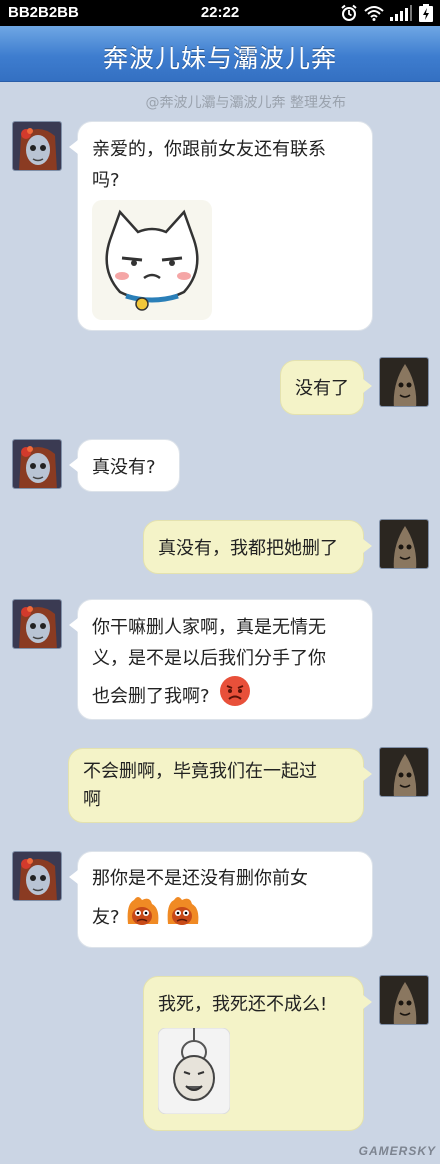 This screenshot has height=1164, width=440. I want to click on title-bar: 奔波儿妹与灞波儿奔, so click(220, 54).